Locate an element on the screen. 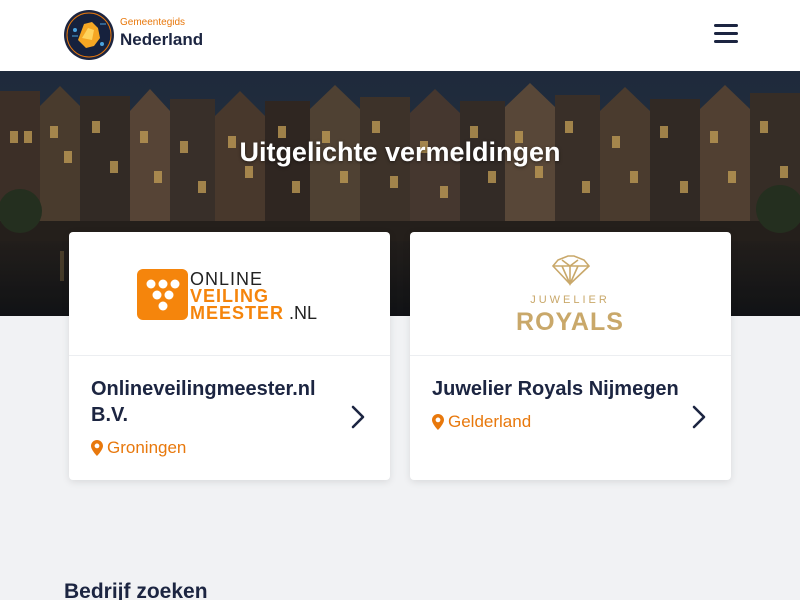 This screenshot has width=800, height=600. listing-location-text: Groningen is located at coordinates (147, 447).